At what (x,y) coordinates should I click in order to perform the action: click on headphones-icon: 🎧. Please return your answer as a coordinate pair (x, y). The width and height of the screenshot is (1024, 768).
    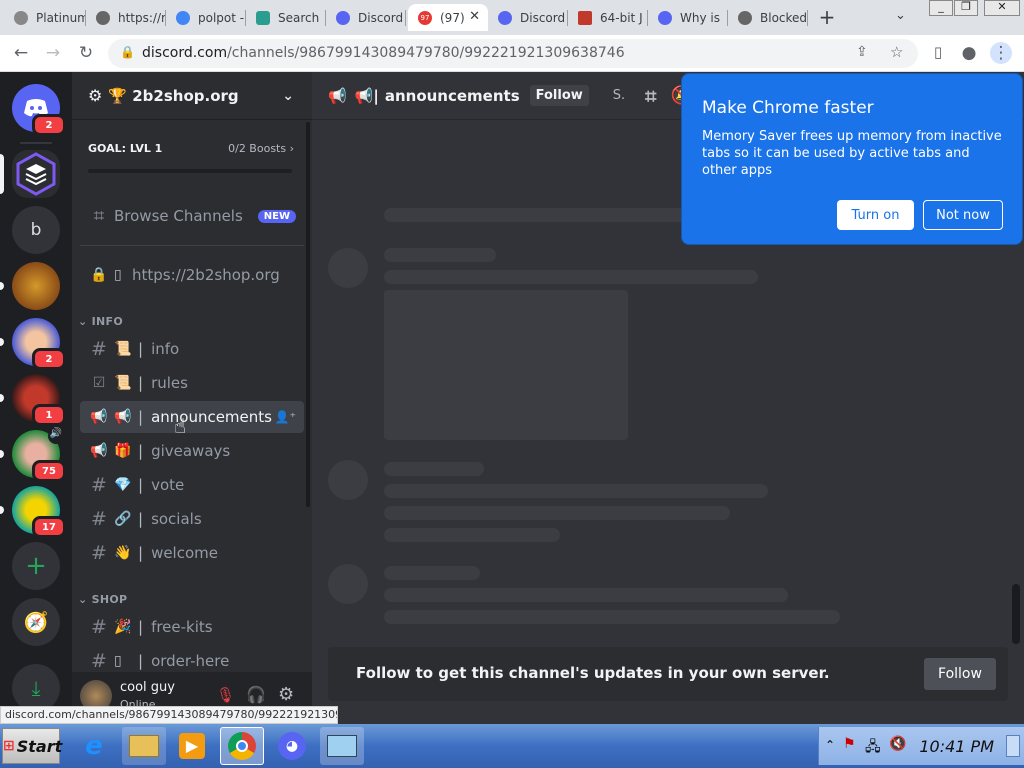
    Looking at the image, I should click on (256, 694).